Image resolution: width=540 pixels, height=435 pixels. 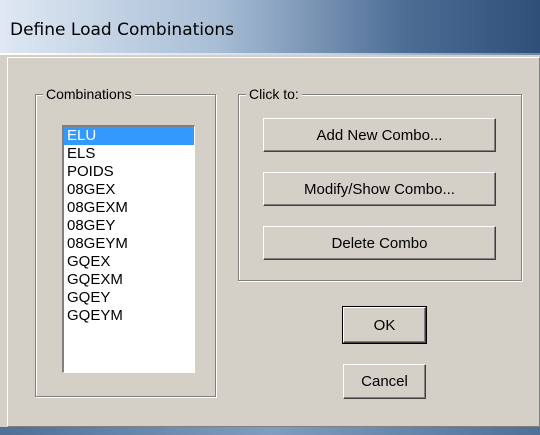 I want to click on cancel-button: Cancel, so click(x=384, y=381).